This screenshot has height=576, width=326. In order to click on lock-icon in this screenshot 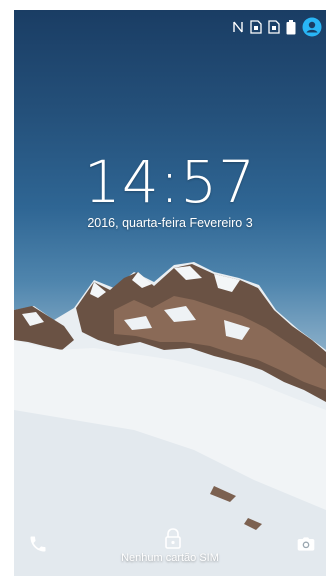, I will do `click(173, 539)`.